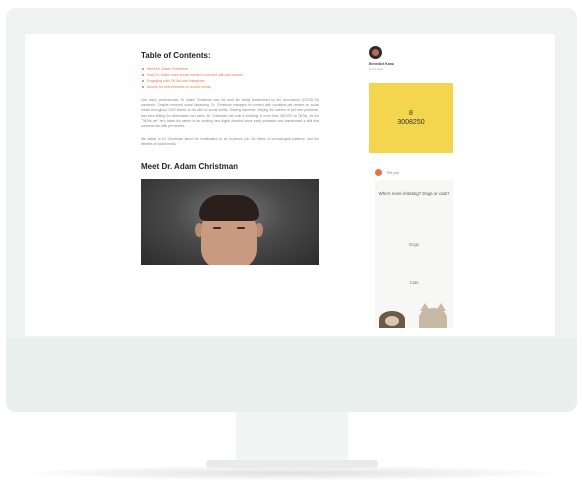 The height and width of the screenshot is (481, 582). Describe the element at coordinates (291, 473) in the screenshot. I see `stand-shadow` at that location.